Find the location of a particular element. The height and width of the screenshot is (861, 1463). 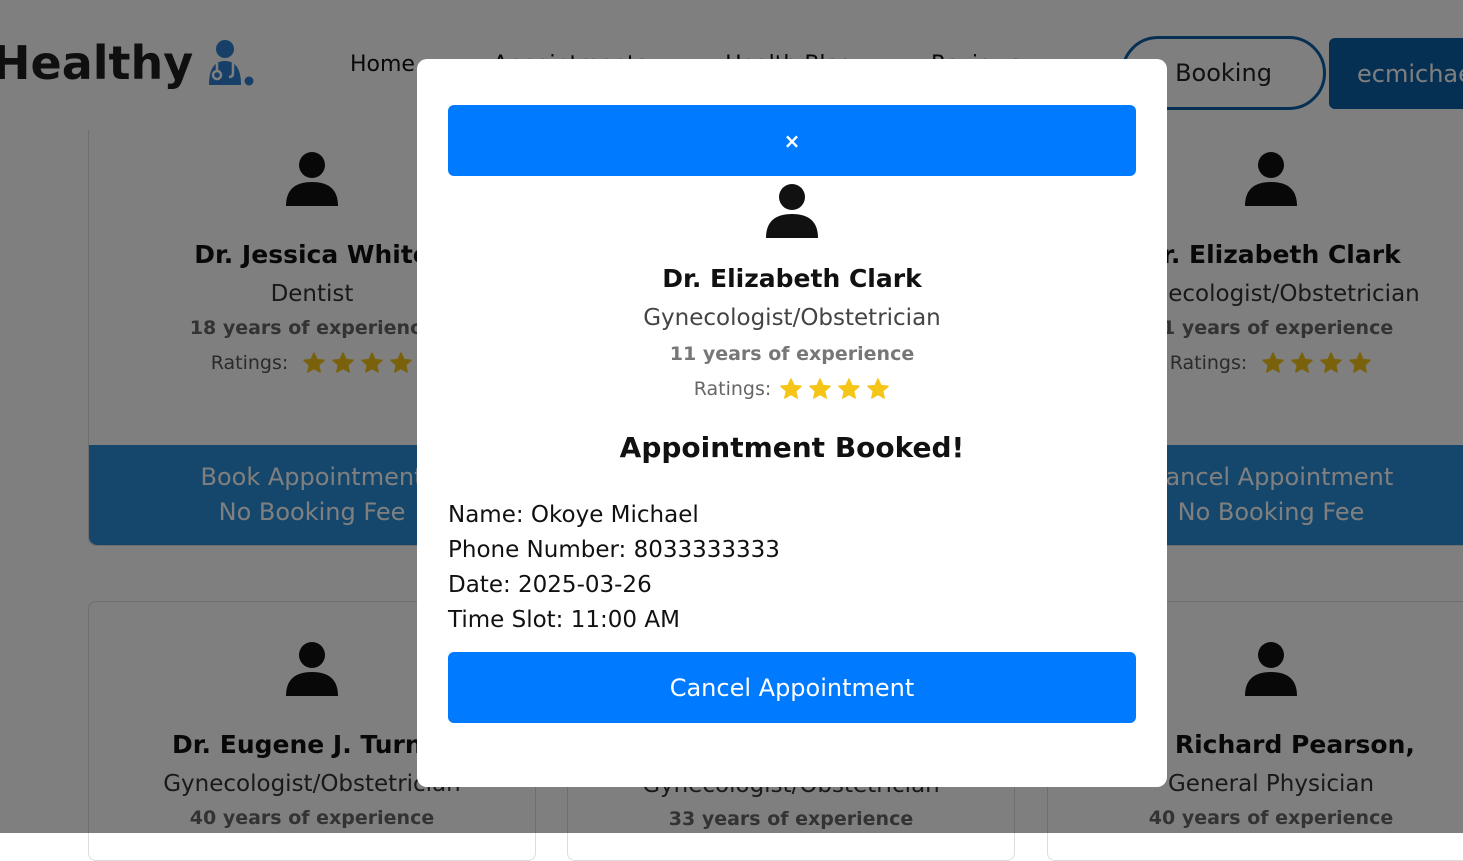

doctor-ratings: Ratings: is located at coordinates (792, 389).